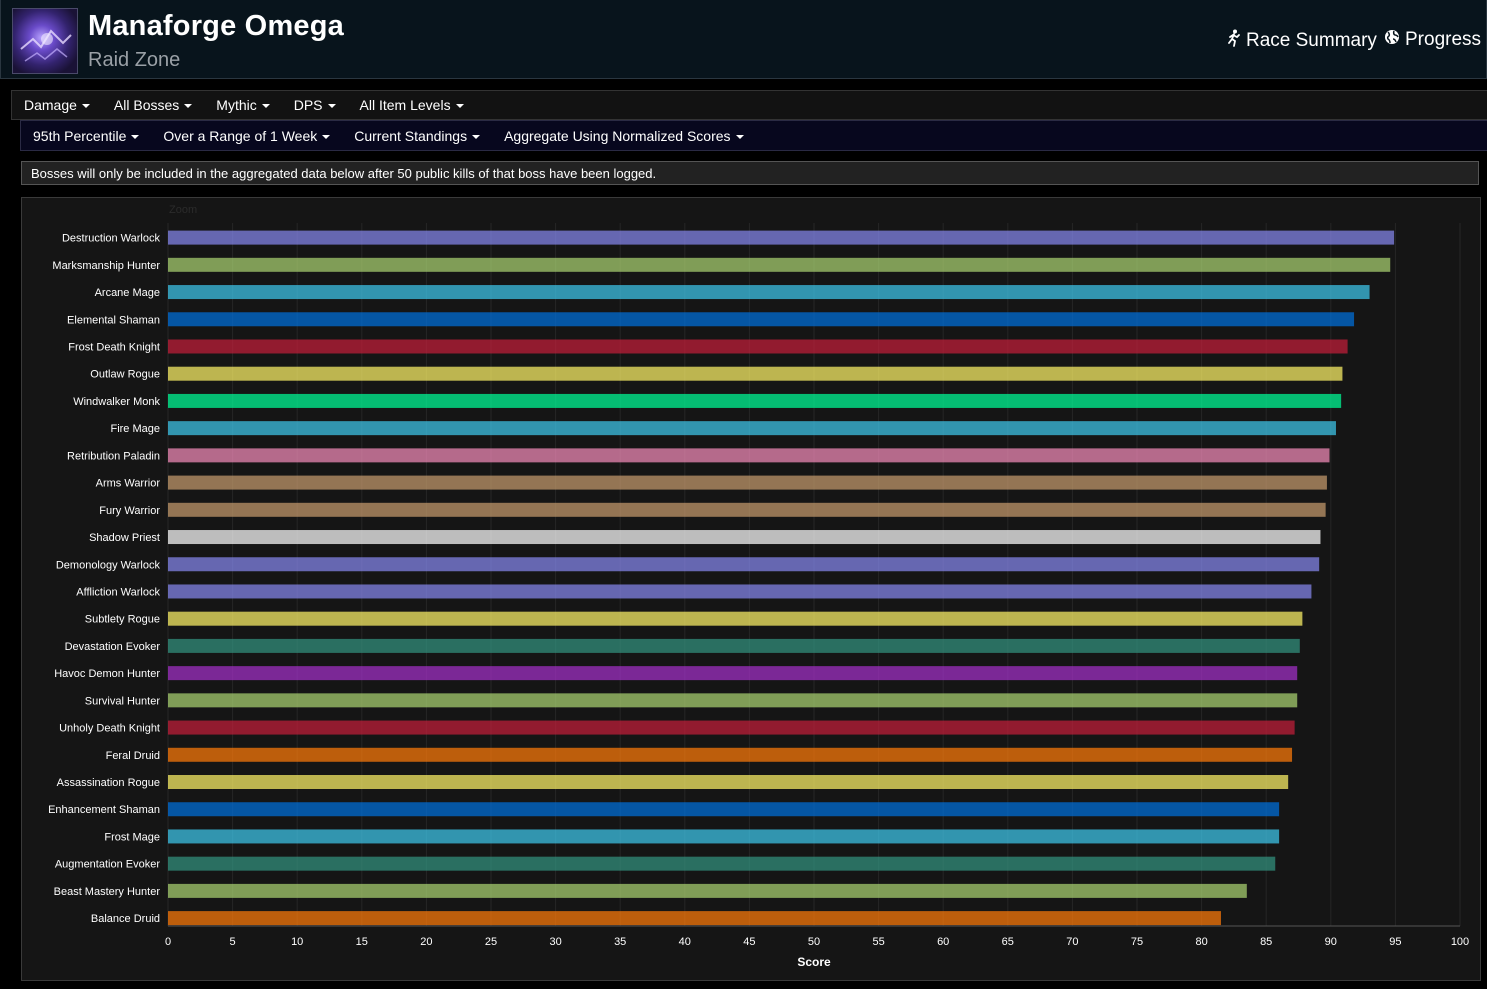 The width and height of the screenshot is (1487, 989). Describe the element at coordinates (183, 210) in the screenshot. I see `zoom-label: Zoom` at that location.